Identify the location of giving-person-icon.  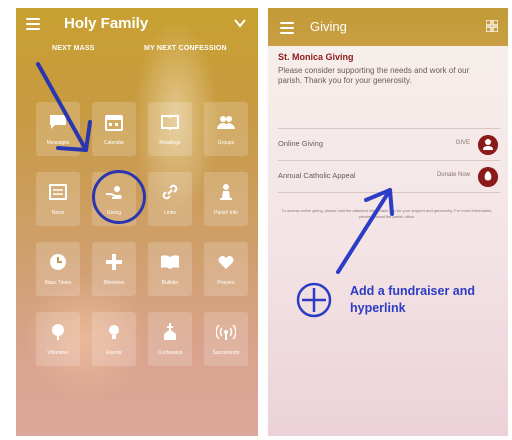
(488, 145).